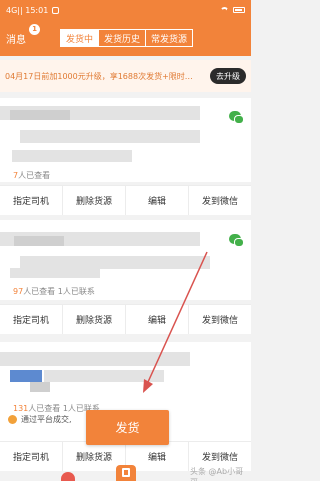 This screenshot has width=320, height=481. What do you see at coordinates (175, 322) in the screenshot?
I see `annotation-arrow` at bounding box center [175, 322].